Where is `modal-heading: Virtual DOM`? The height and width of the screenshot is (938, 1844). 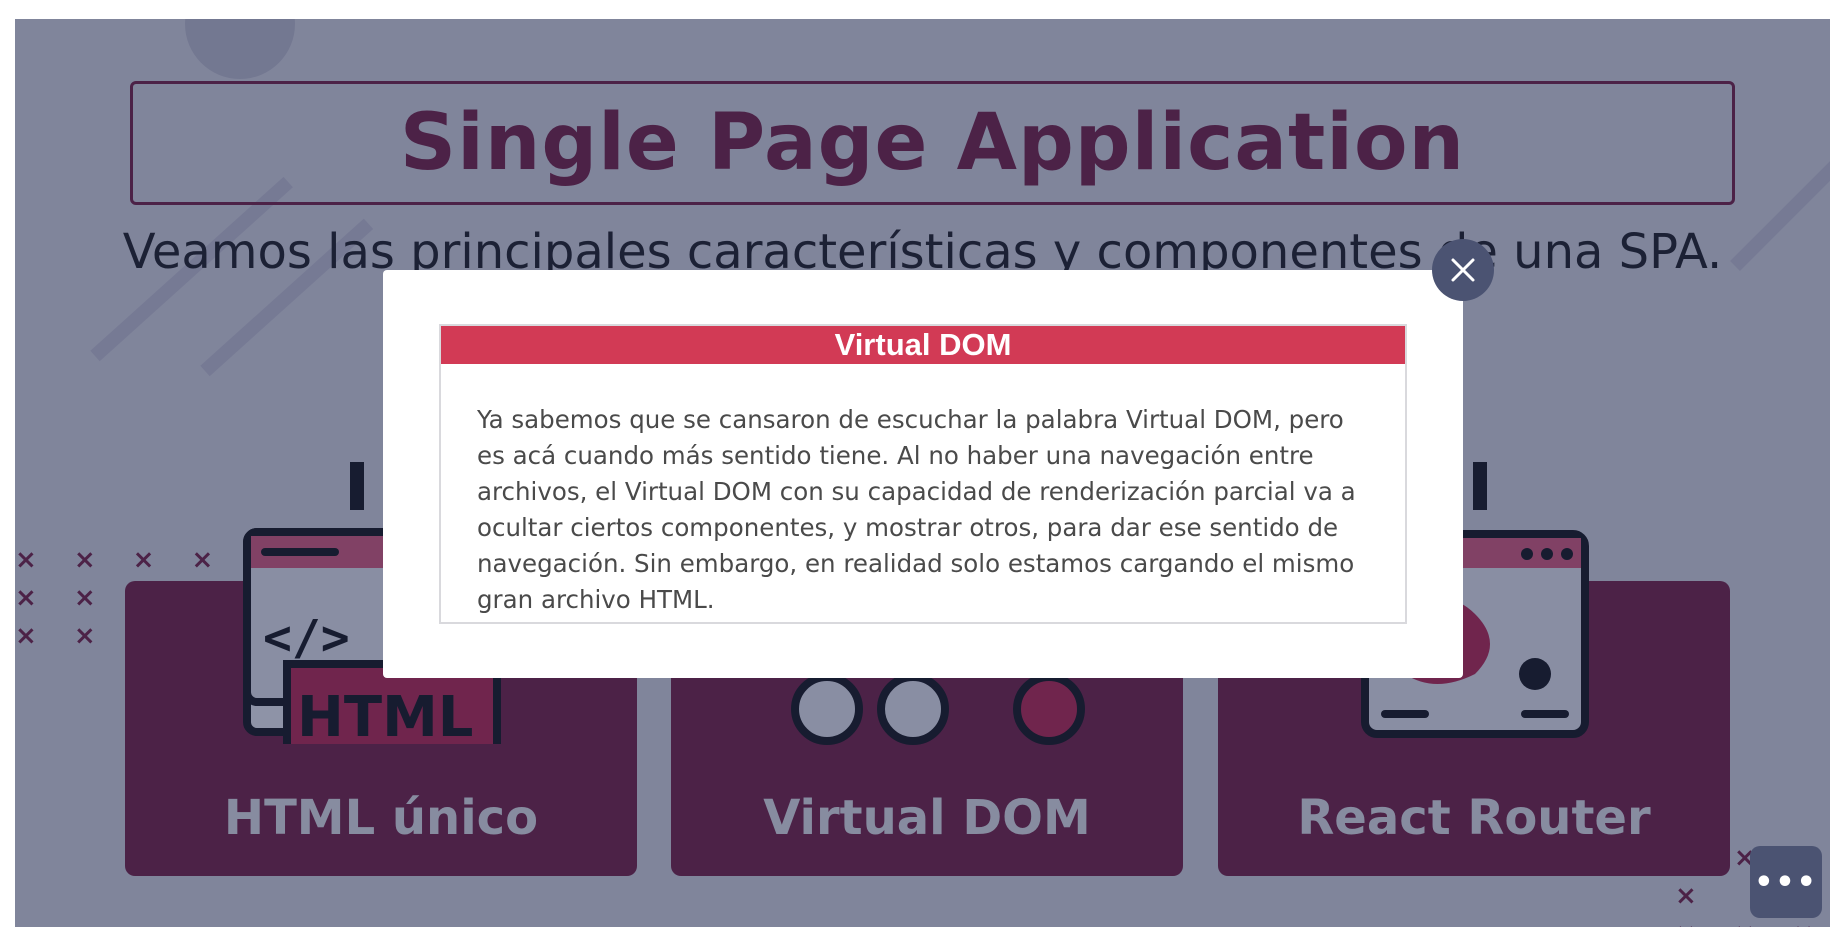
modal-heading: Virtual DOM is located at coordinates (923, 345).